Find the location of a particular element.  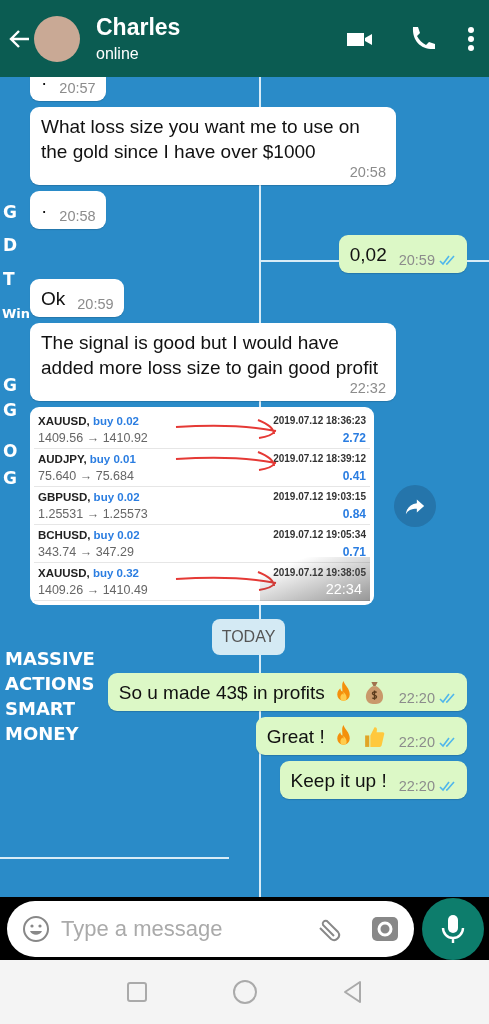

trade-date: 2019.07.12 18:36:23 is located at coordinates (319, 421).